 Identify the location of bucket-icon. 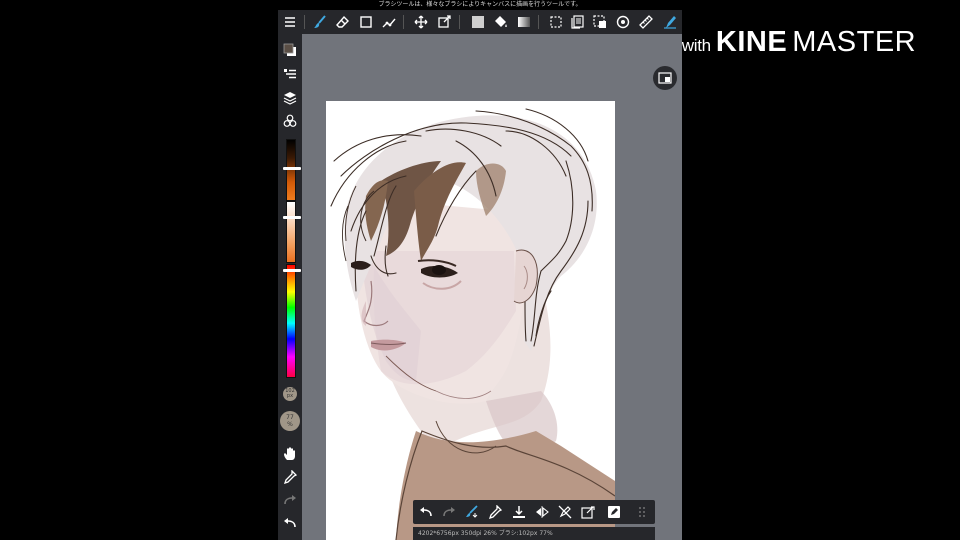
(501, 22).